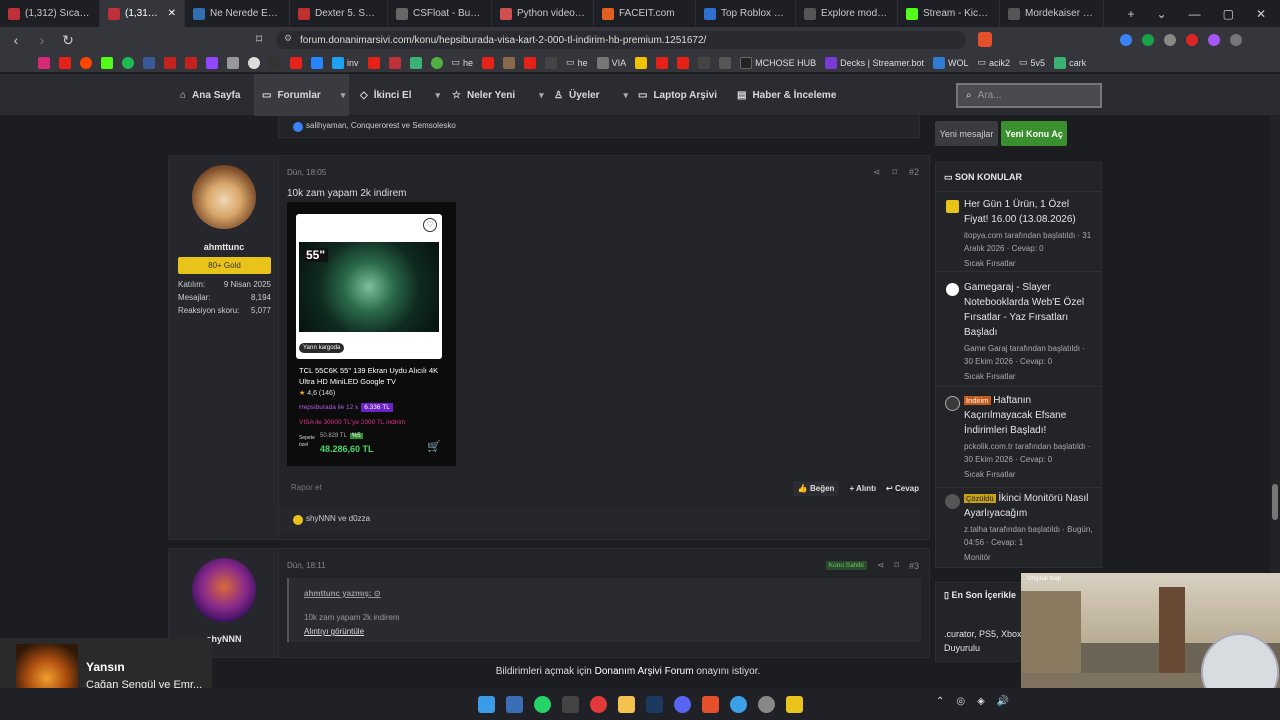  Describe the element at coordinates (902, 488) in the screenshot. I see `reply-button: ↩ Cevap` at that location.